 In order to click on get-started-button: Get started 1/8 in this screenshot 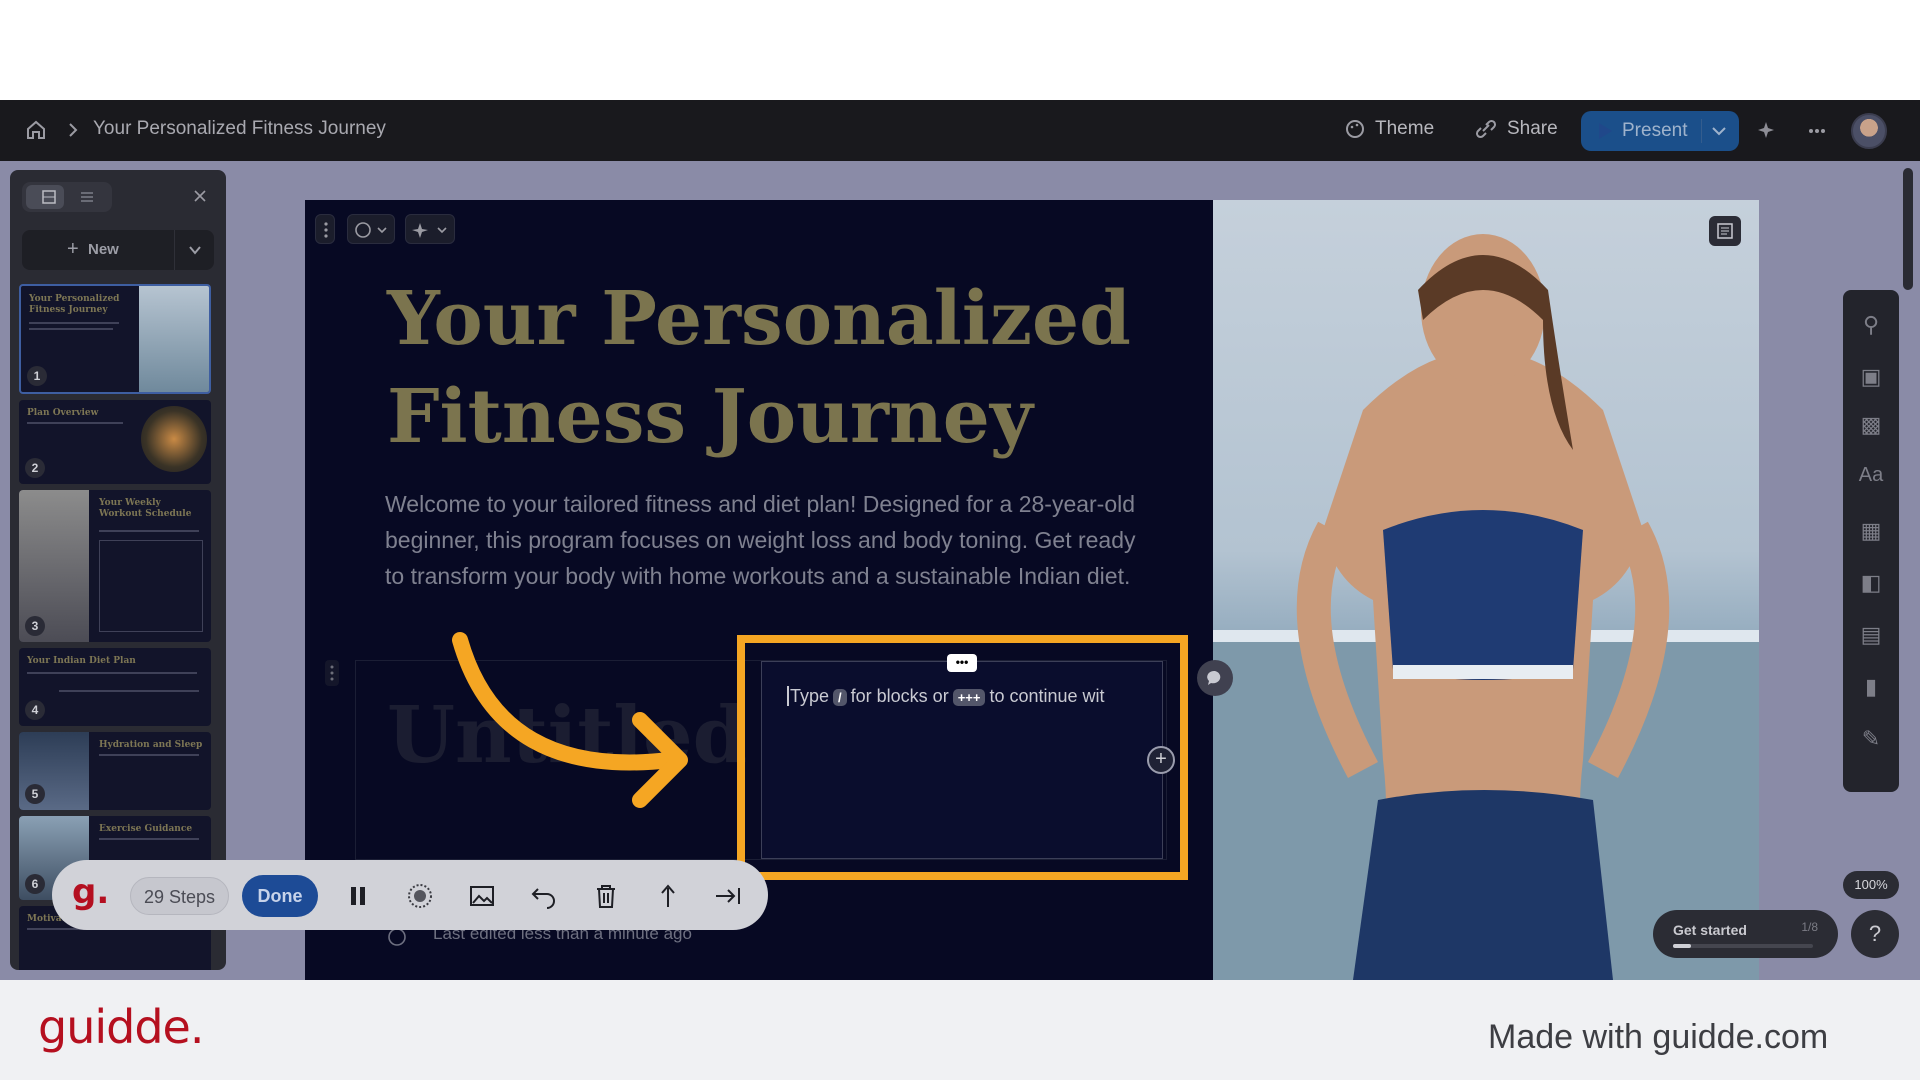, I will do `click(1745, 934)`.